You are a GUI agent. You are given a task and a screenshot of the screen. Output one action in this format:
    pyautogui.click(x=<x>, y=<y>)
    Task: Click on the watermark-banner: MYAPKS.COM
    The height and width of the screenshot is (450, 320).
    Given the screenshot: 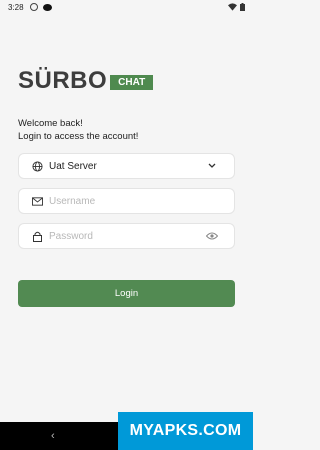 What is the action you would take?
    pyautogui.click(x=185, y=431)
    